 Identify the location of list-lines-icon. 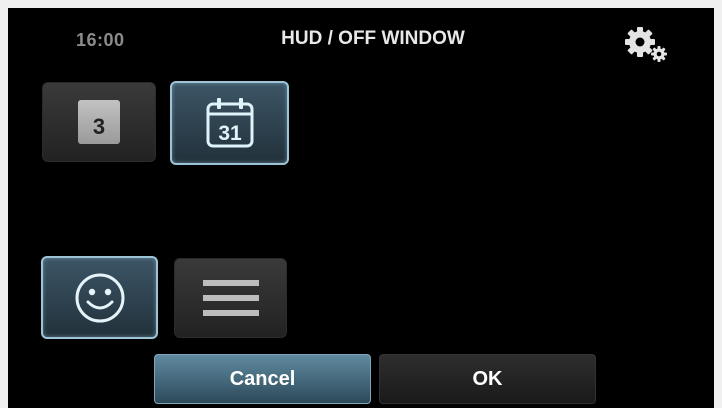
(230, 298).